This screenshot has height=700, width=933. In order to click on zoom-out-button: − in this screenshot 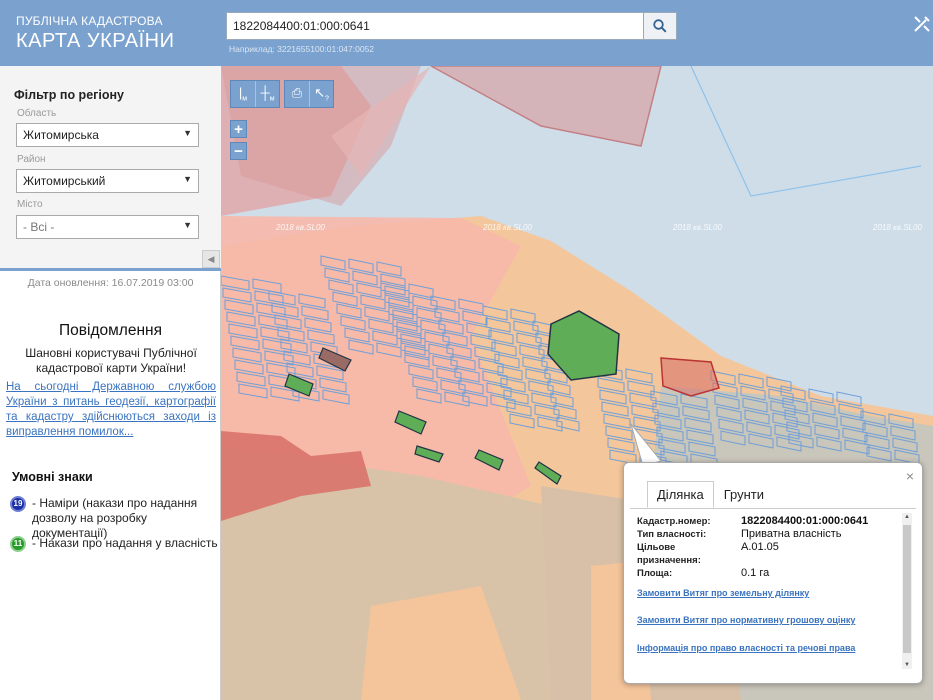, I will do `click(238, 151)`.